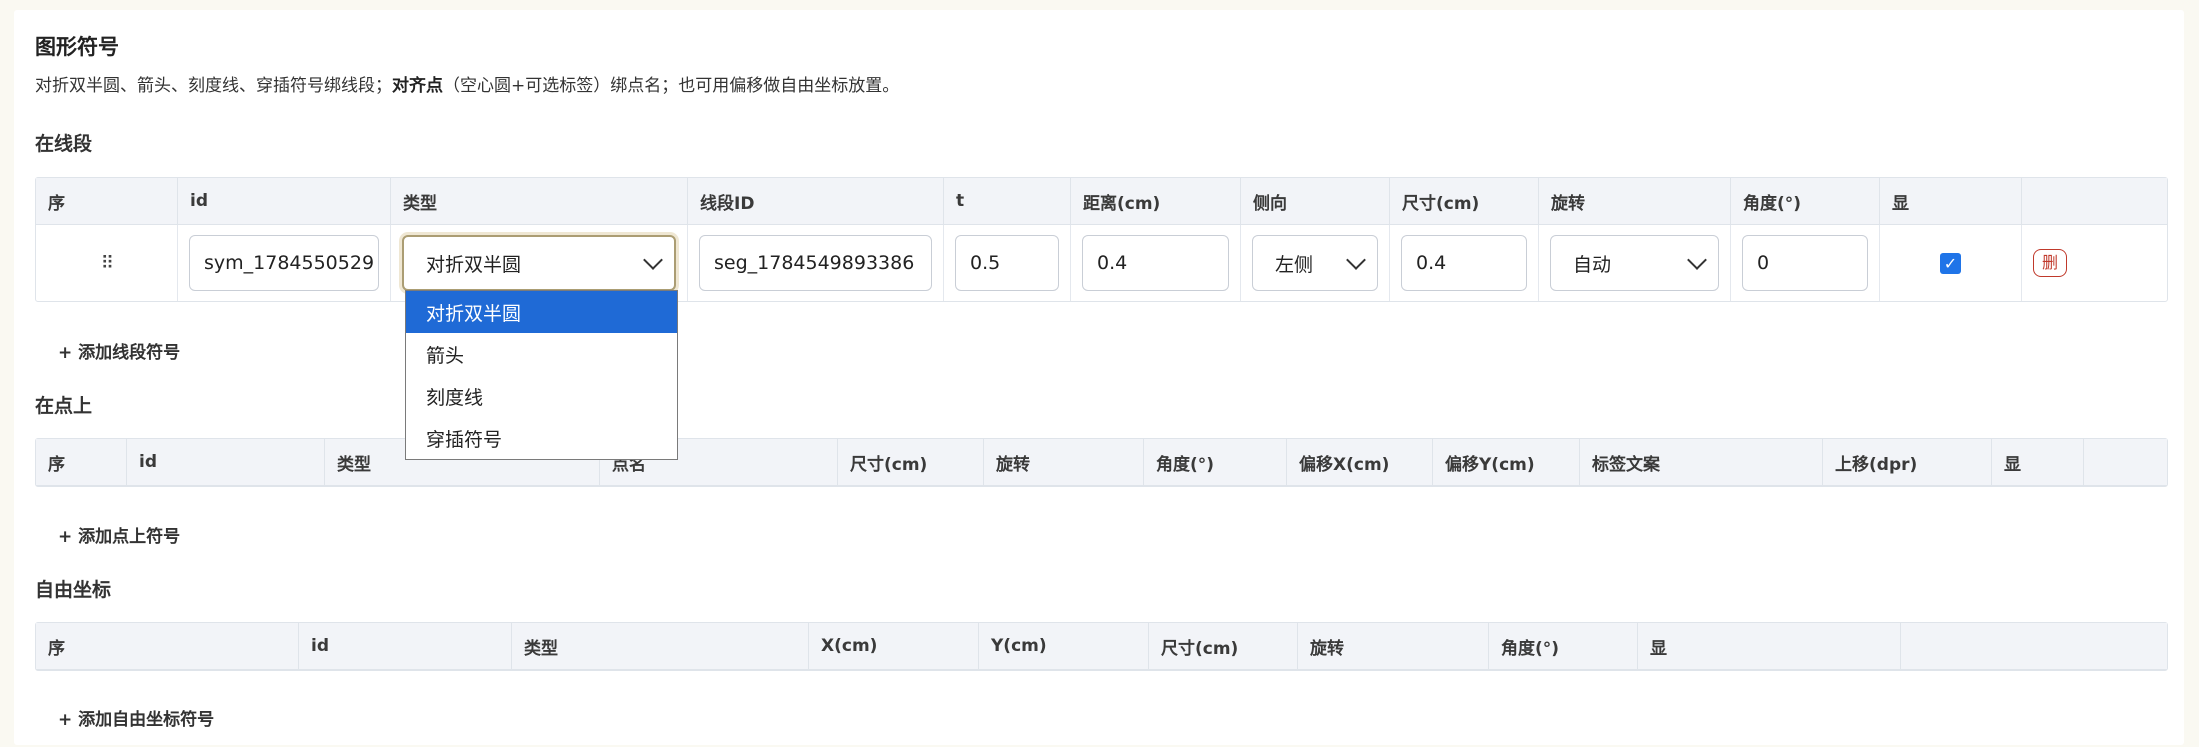 This screenshot has height=747, width=2199. I want to click on size-input: 0.4, so click(1464, 263).